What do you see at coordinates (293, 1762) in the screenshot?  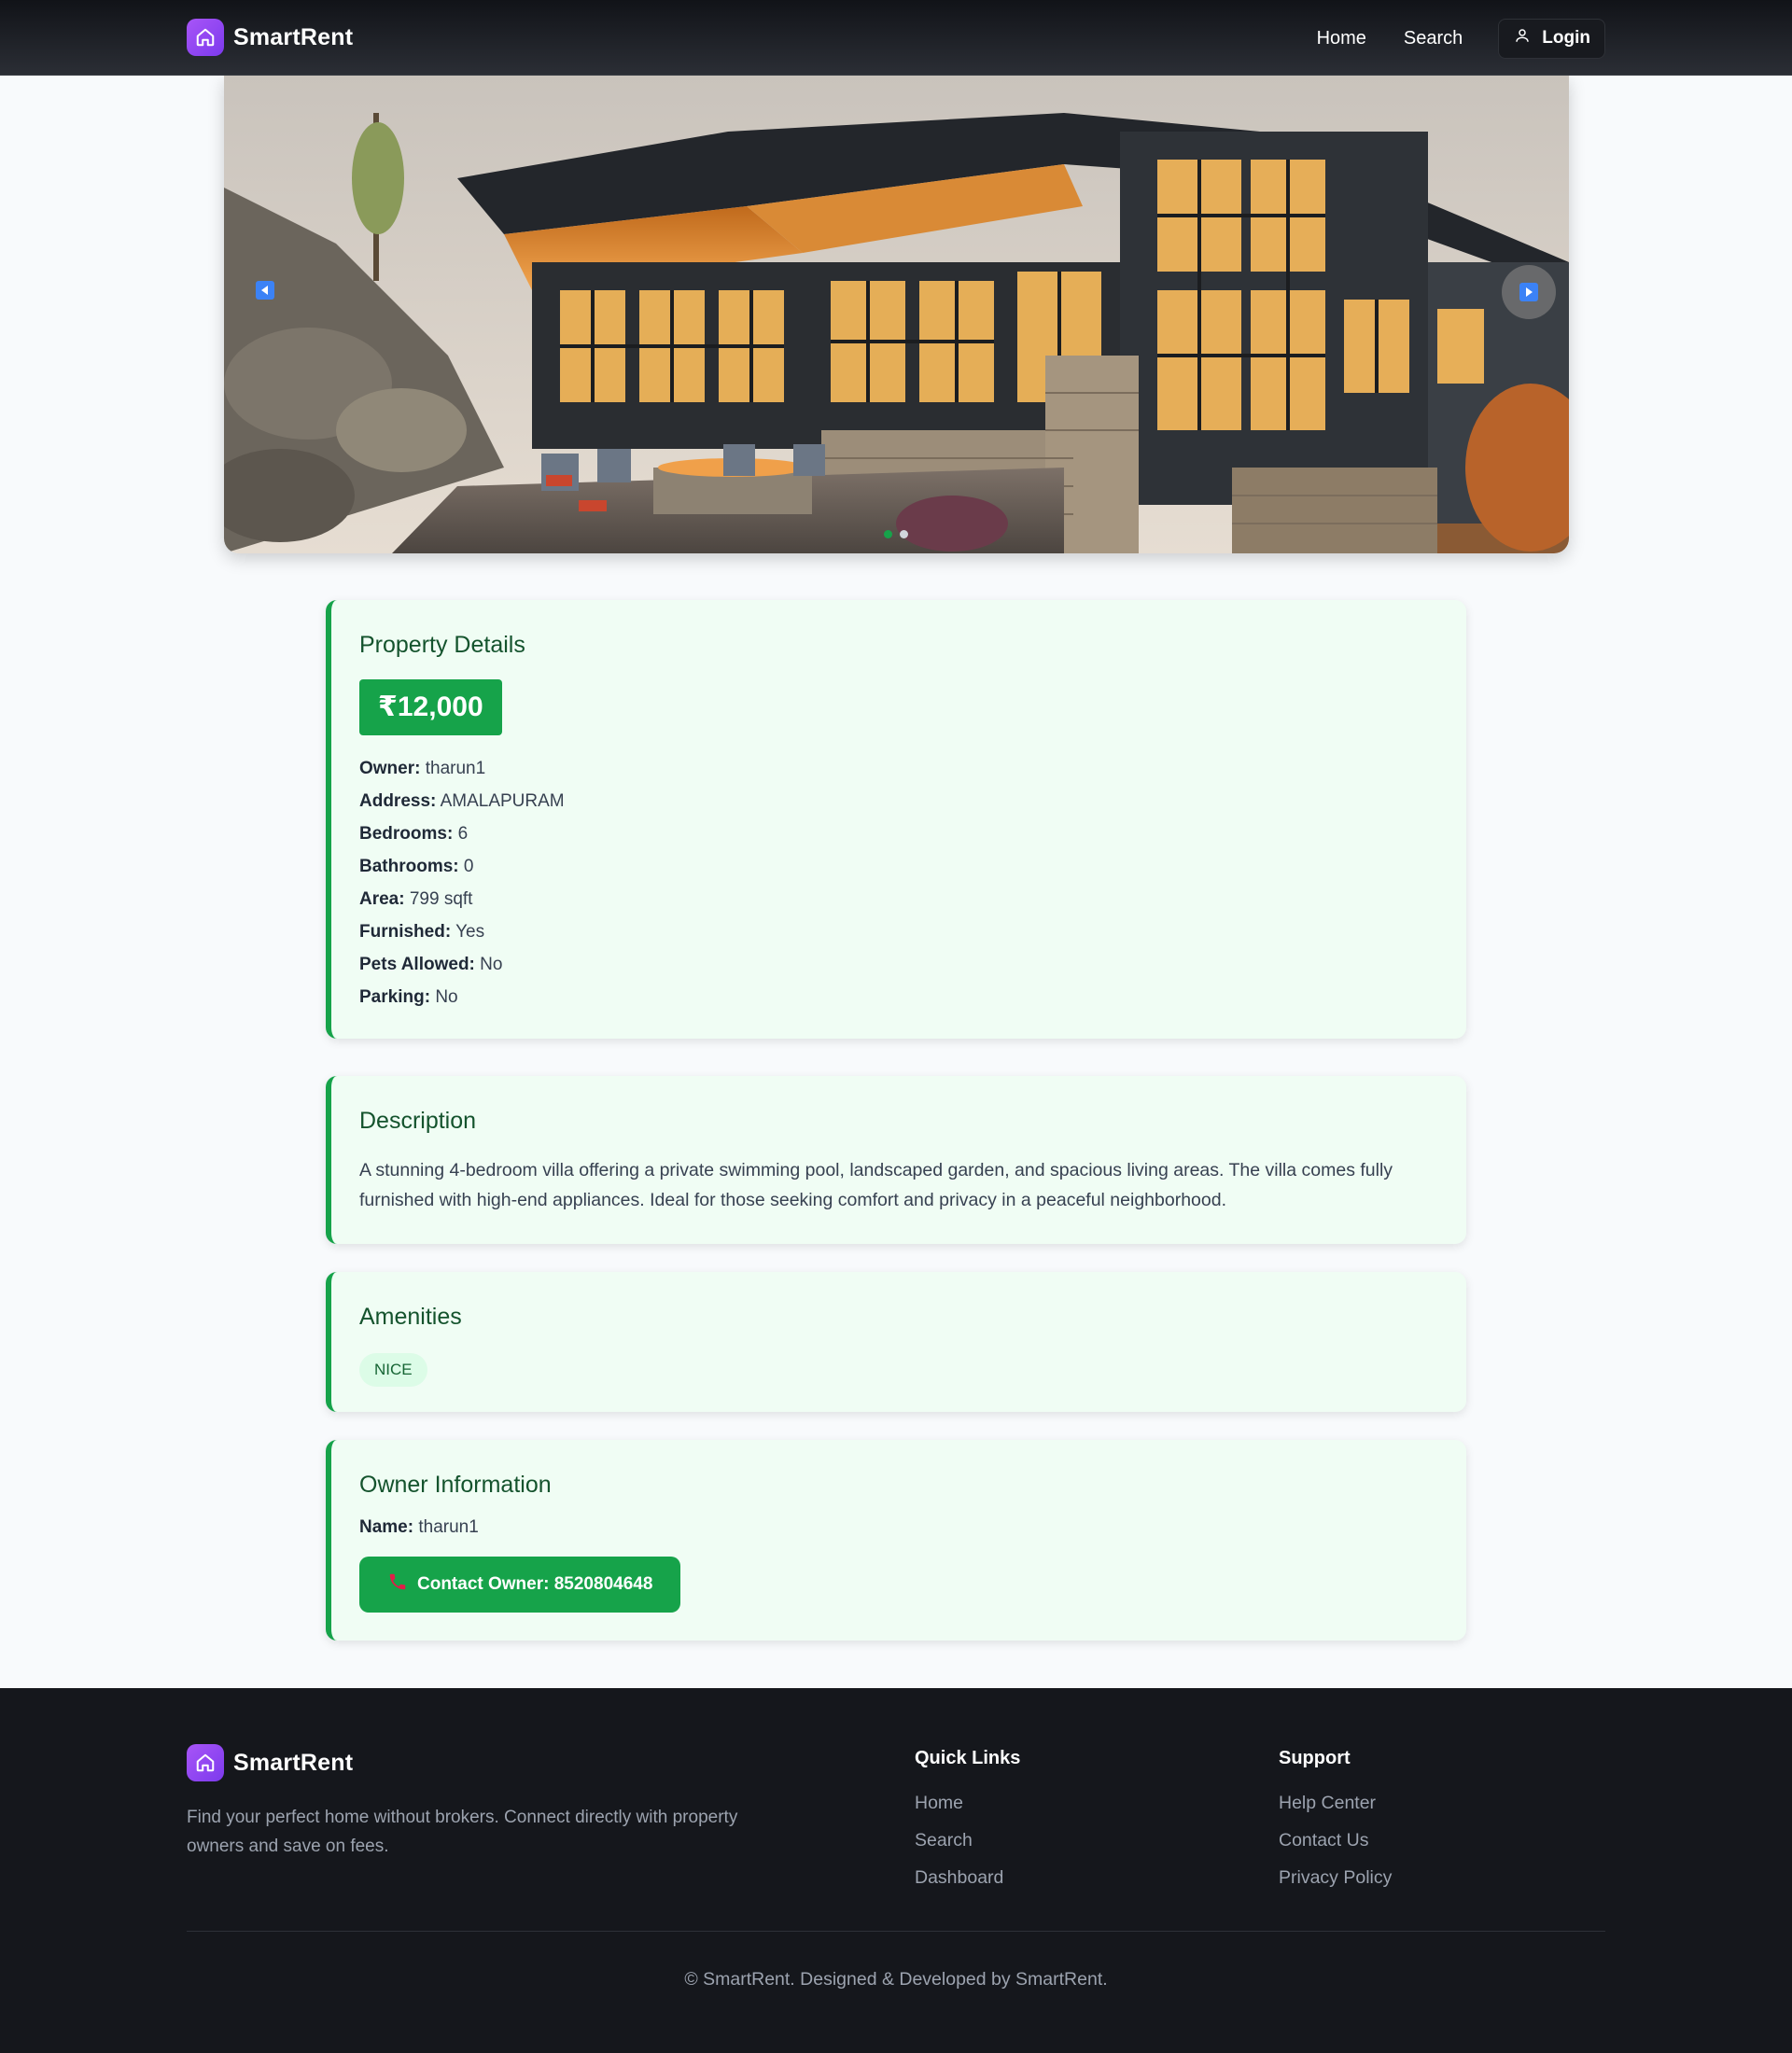 I see `footer-brand-name: SmartRent` at bounding box center [293, 1762].